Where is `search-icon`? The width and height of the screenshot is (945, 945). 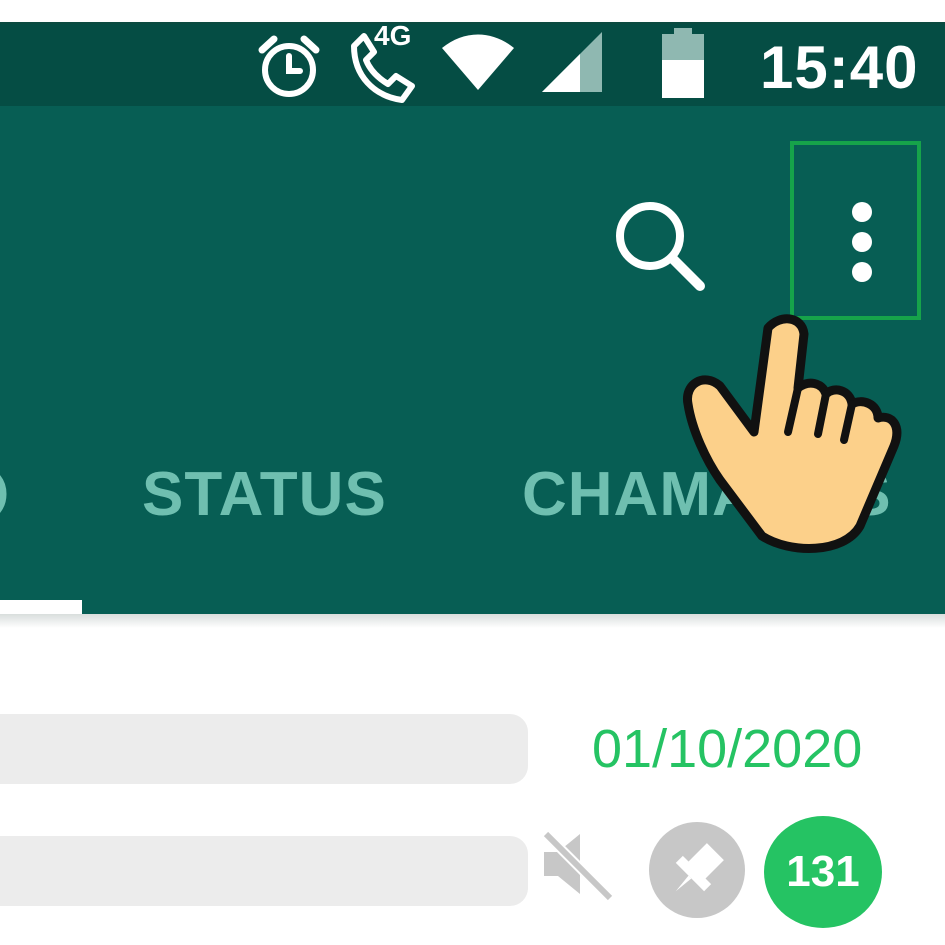 search-icon is located at coordinates (658, 244).